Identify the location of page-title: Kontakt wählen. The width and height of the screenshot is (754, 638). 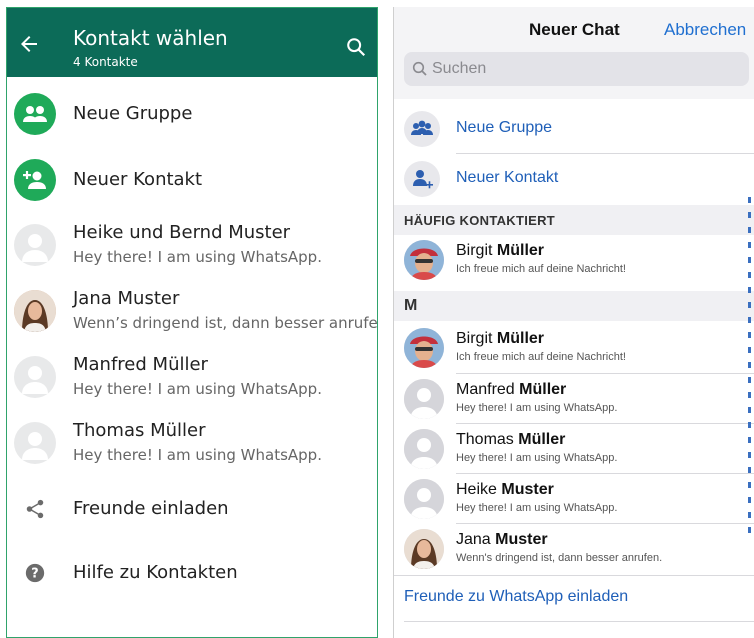
(150, 38).